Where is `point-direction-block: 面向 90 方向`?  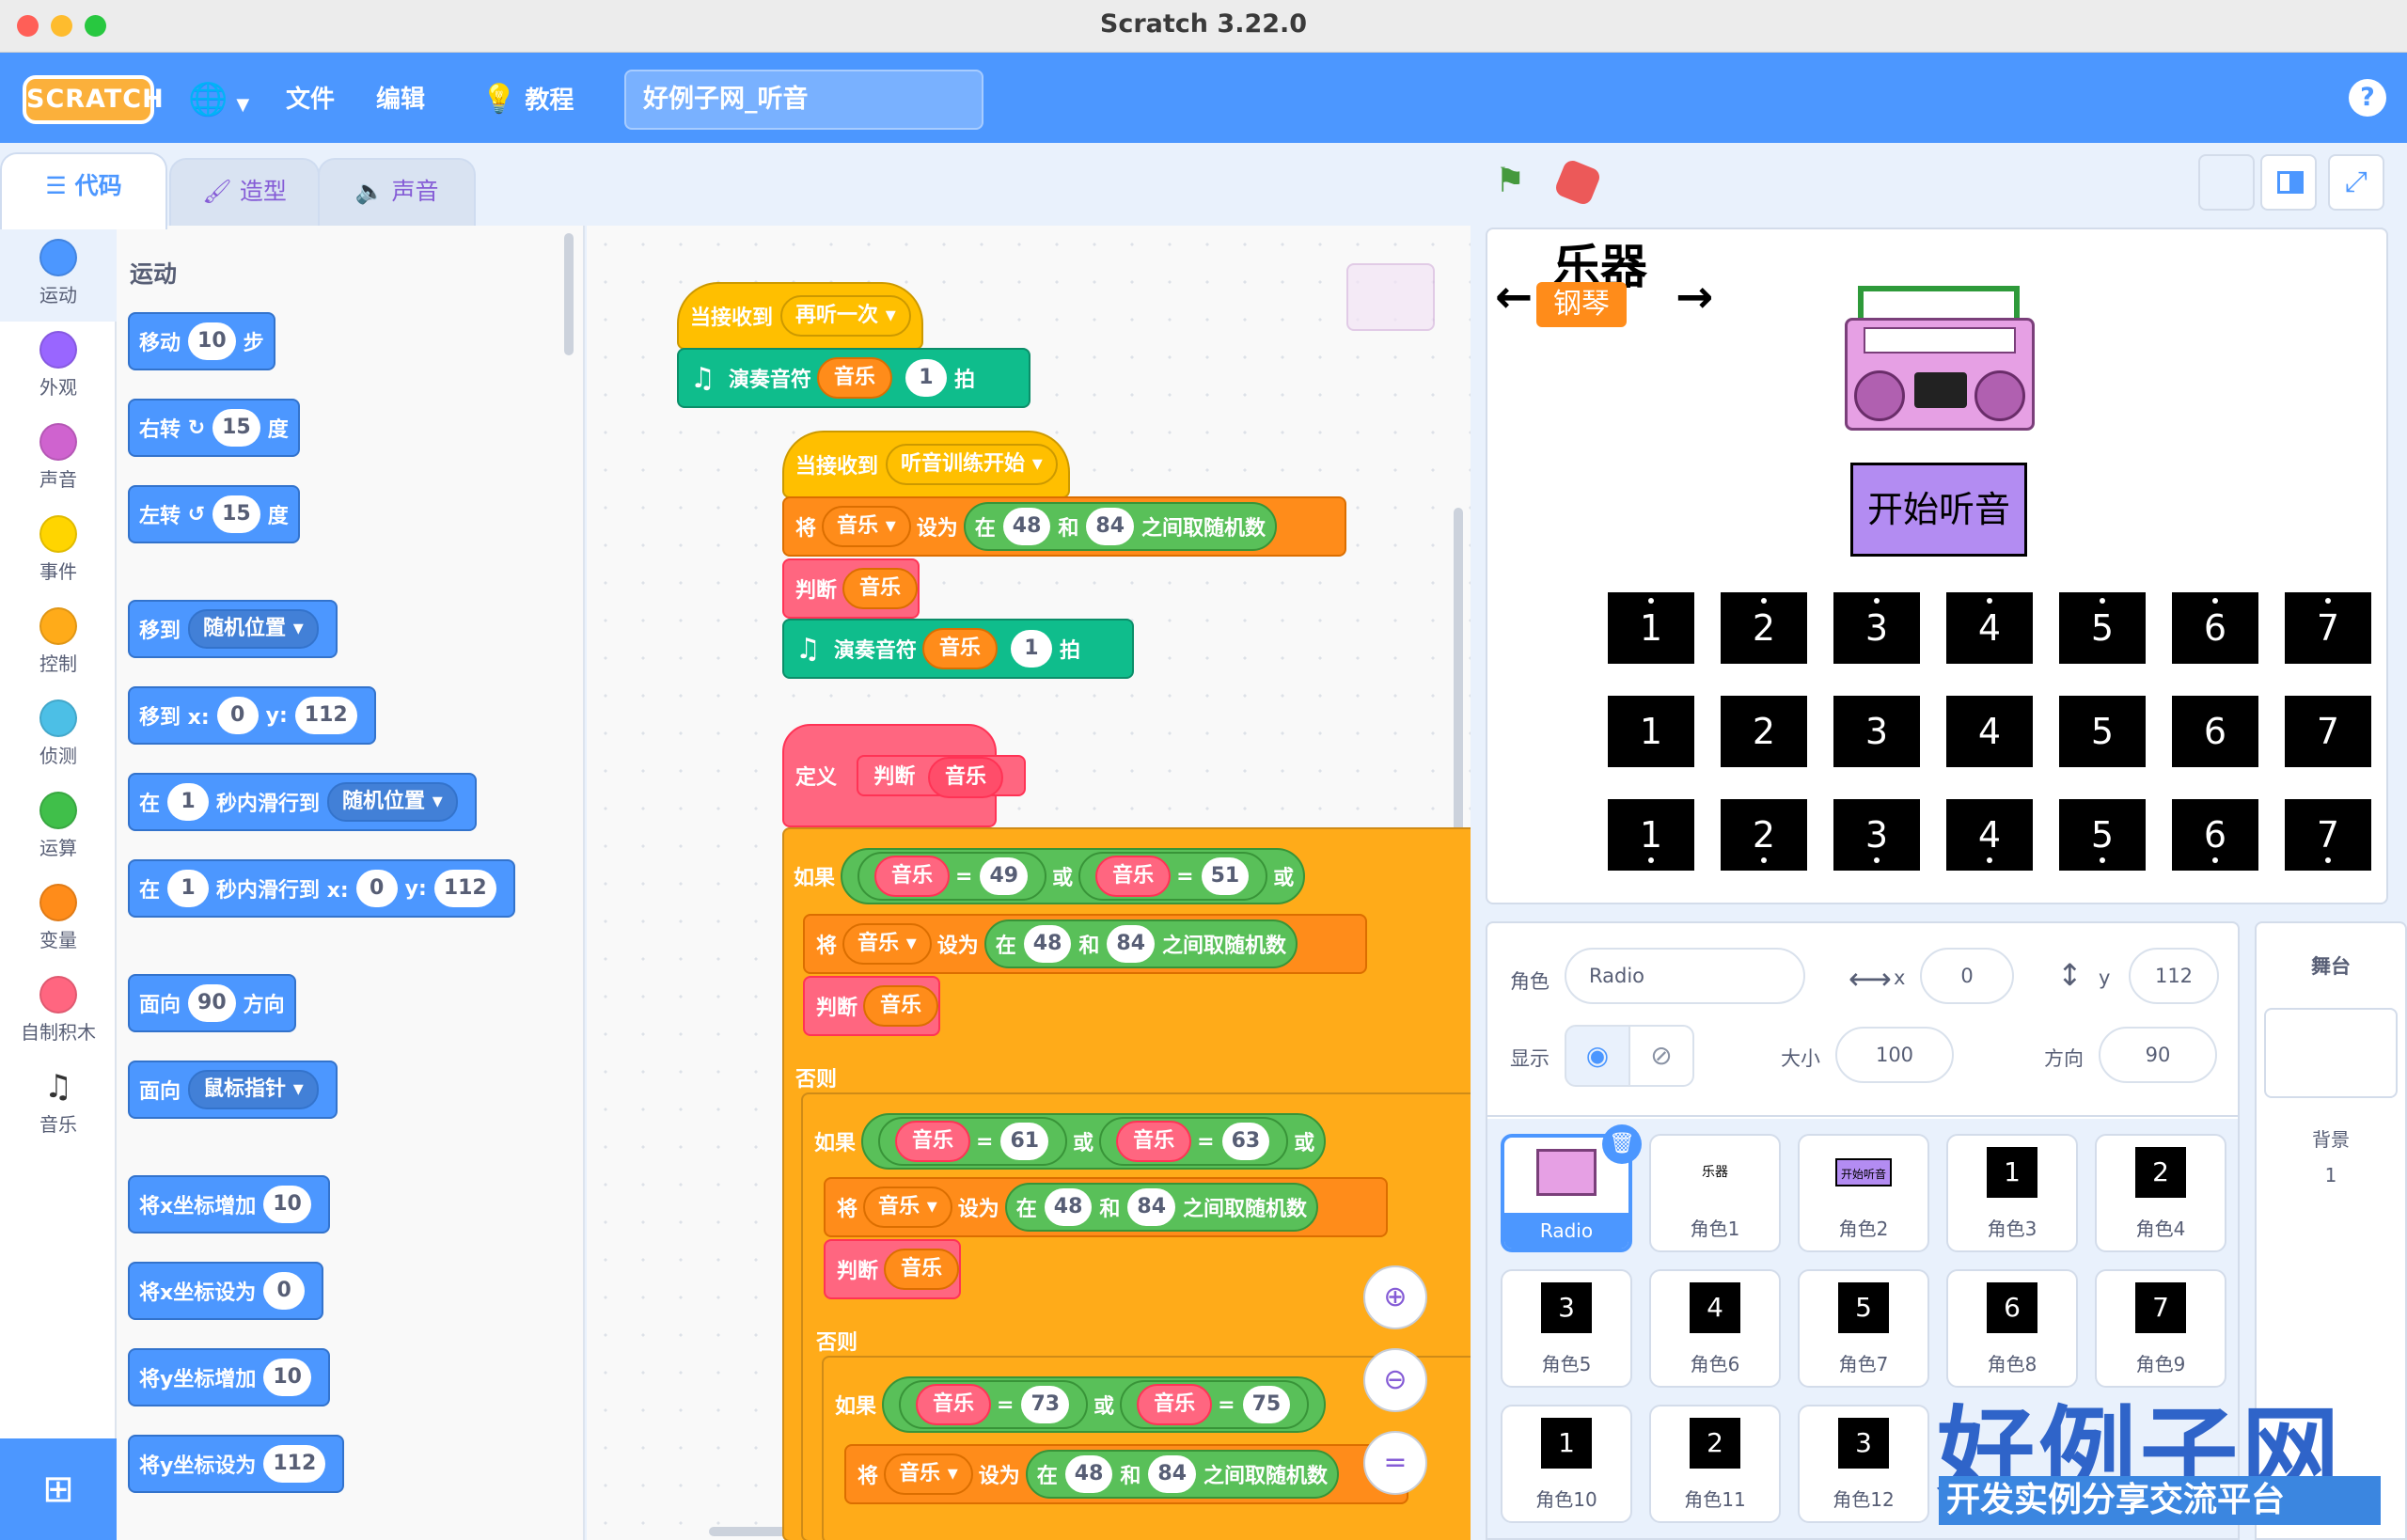
point-direction-block: 面向 90 方向 is located at coordinates (212, 1003).